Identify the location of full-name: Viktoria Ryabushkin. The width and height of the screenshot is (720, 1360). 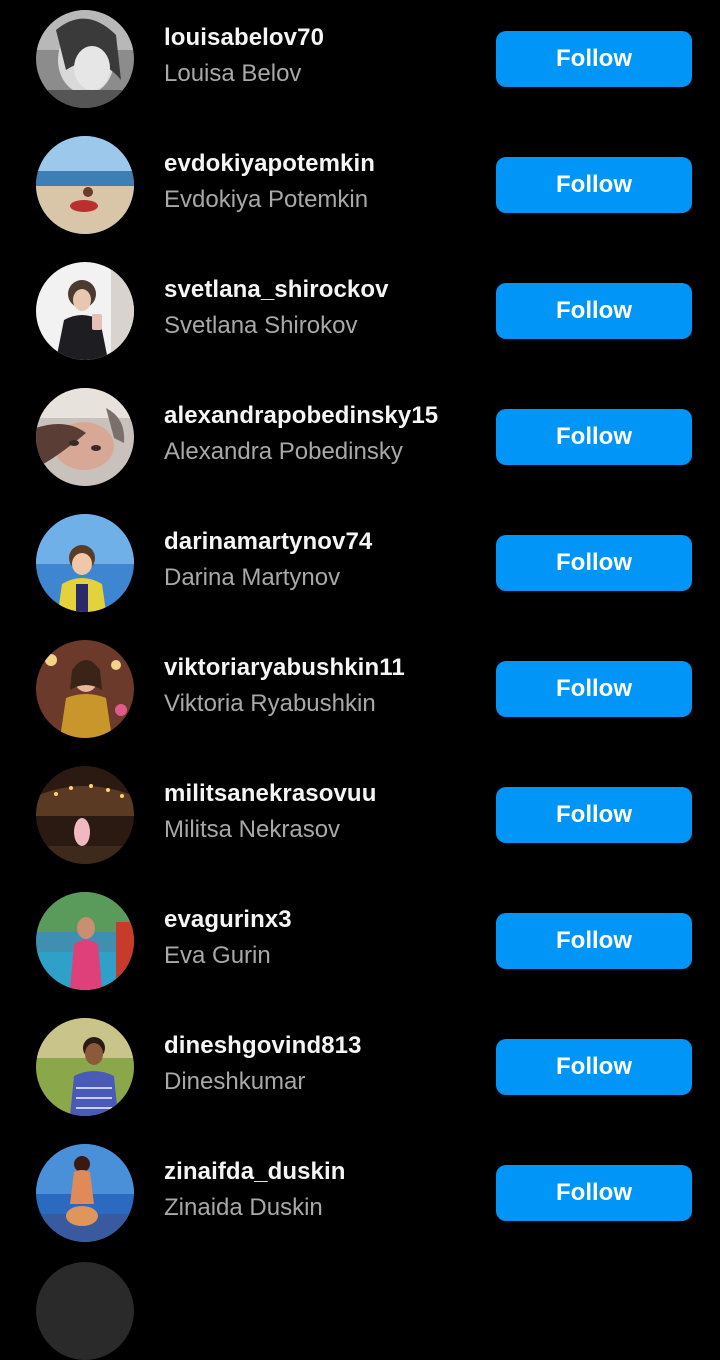
(270, 703).